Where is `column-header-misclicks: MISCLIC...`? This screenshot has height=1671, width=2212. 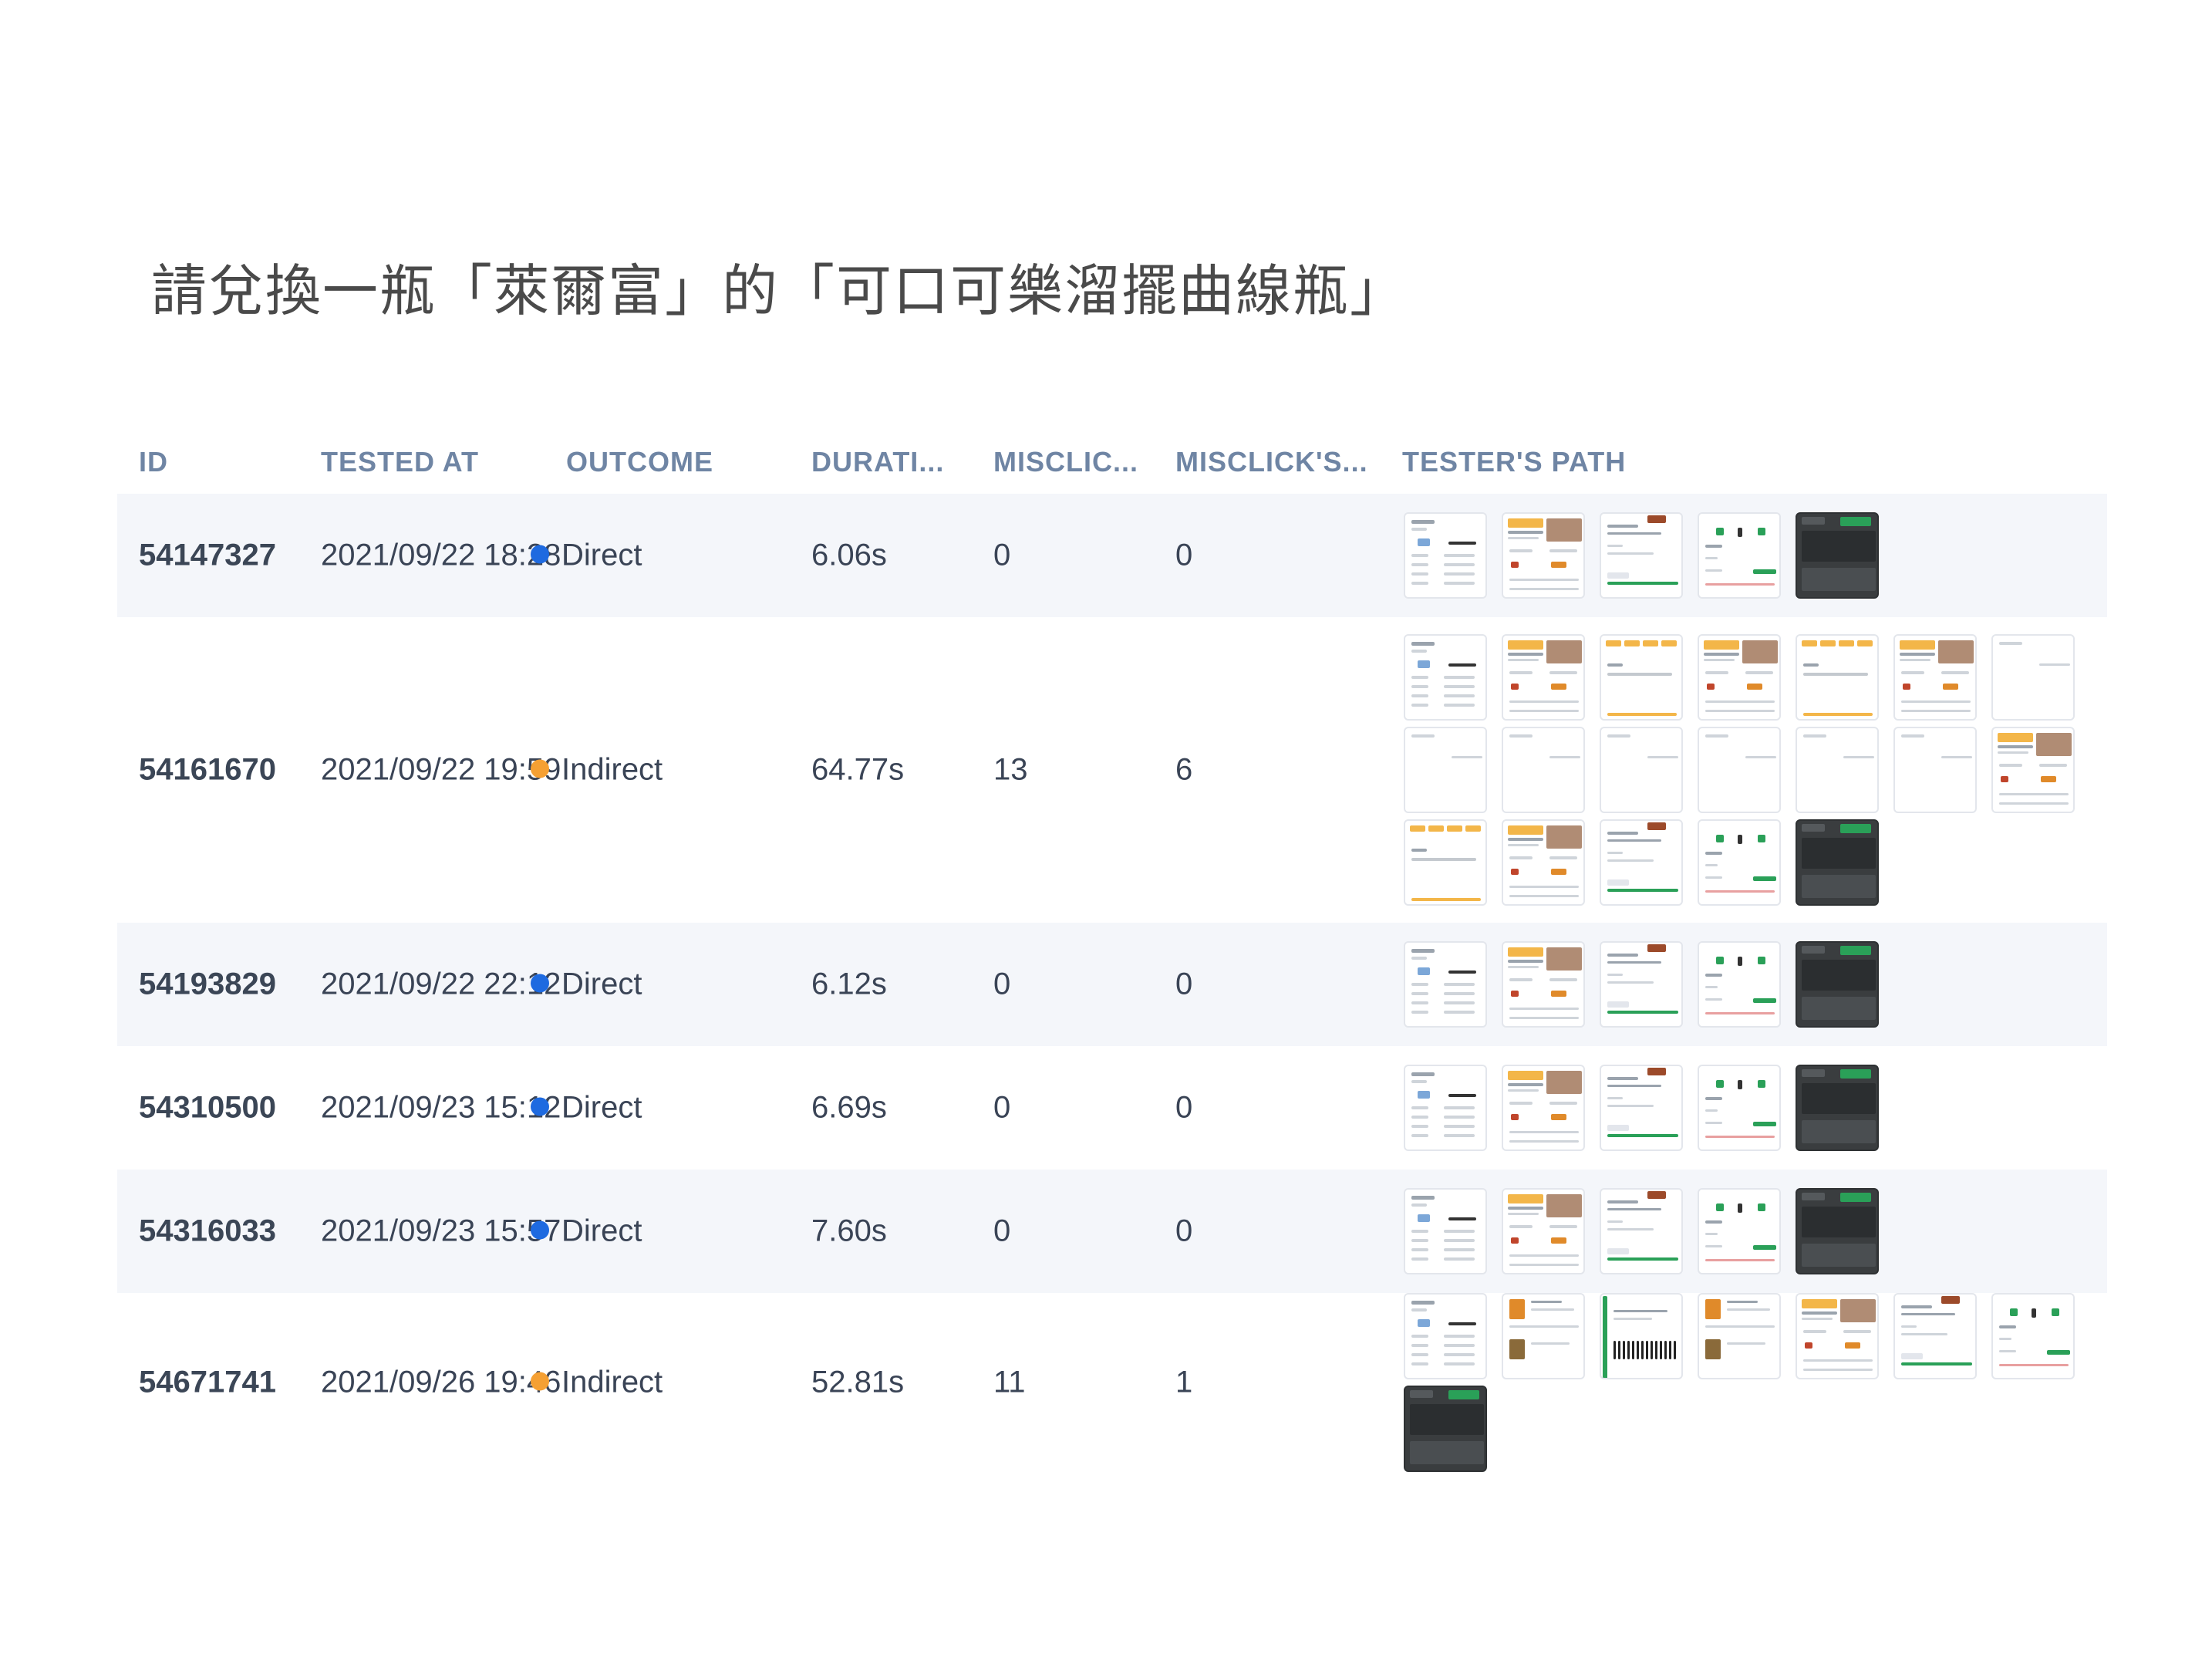
column-header-misclicks: MISCLIC... is located at coordinates (1065, 462).